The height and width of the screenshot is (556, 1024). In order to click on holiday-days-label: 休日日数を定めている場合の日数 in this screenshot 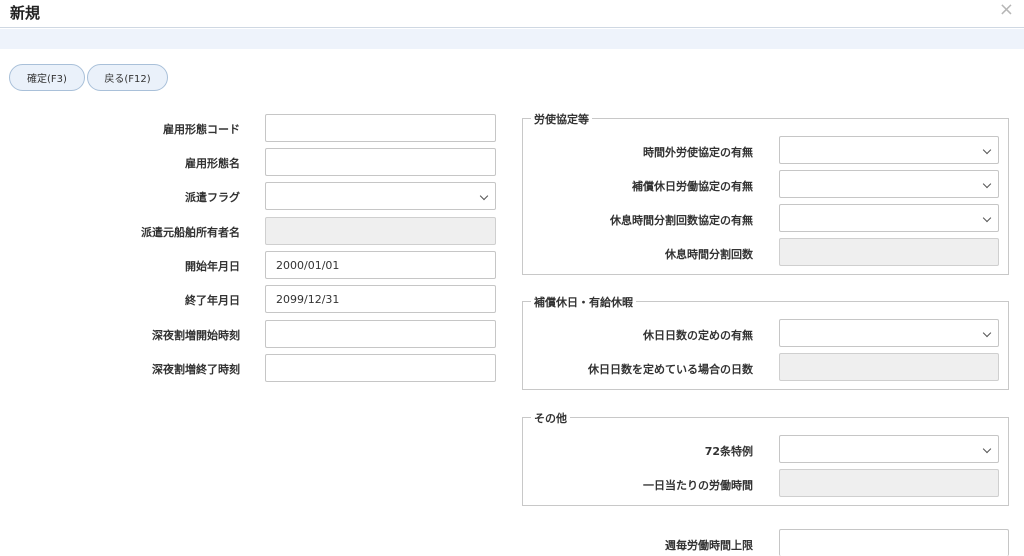, I will do `click(670, 369)`.